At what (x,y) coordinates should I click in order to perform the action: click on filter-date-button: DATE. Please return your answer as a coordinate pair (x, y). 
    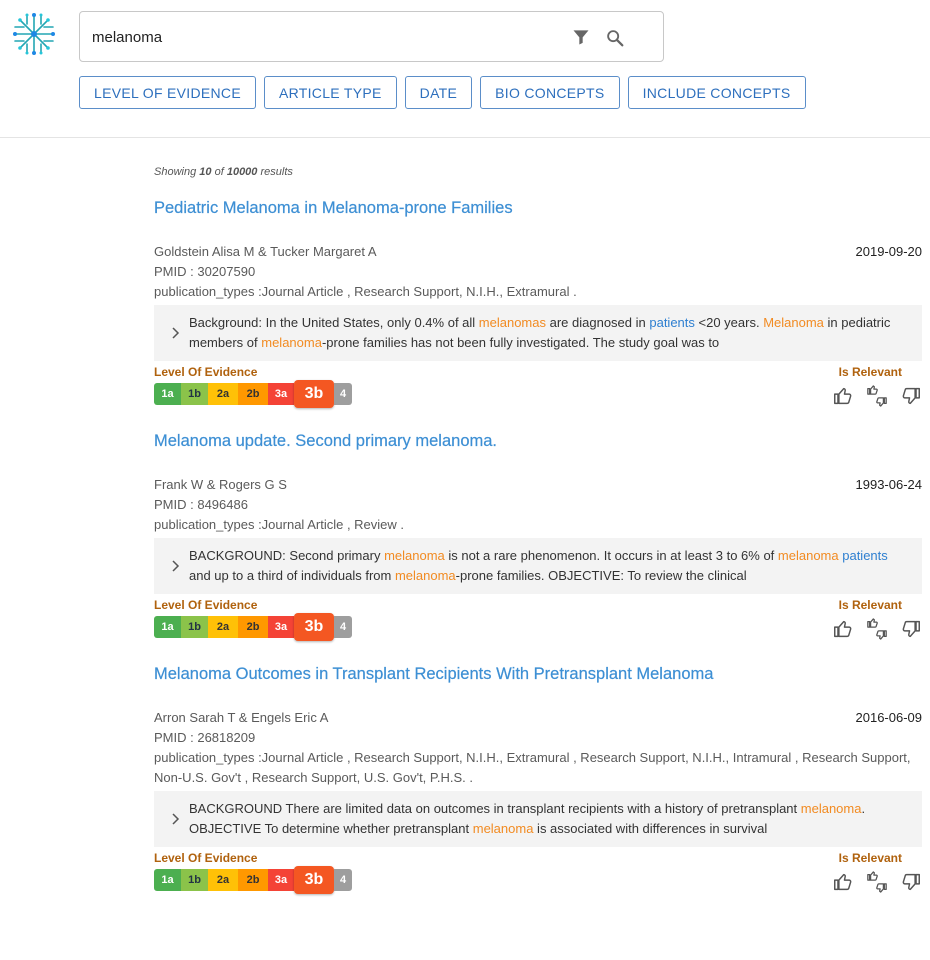
    Looking at the image, I should click on (438, 92).